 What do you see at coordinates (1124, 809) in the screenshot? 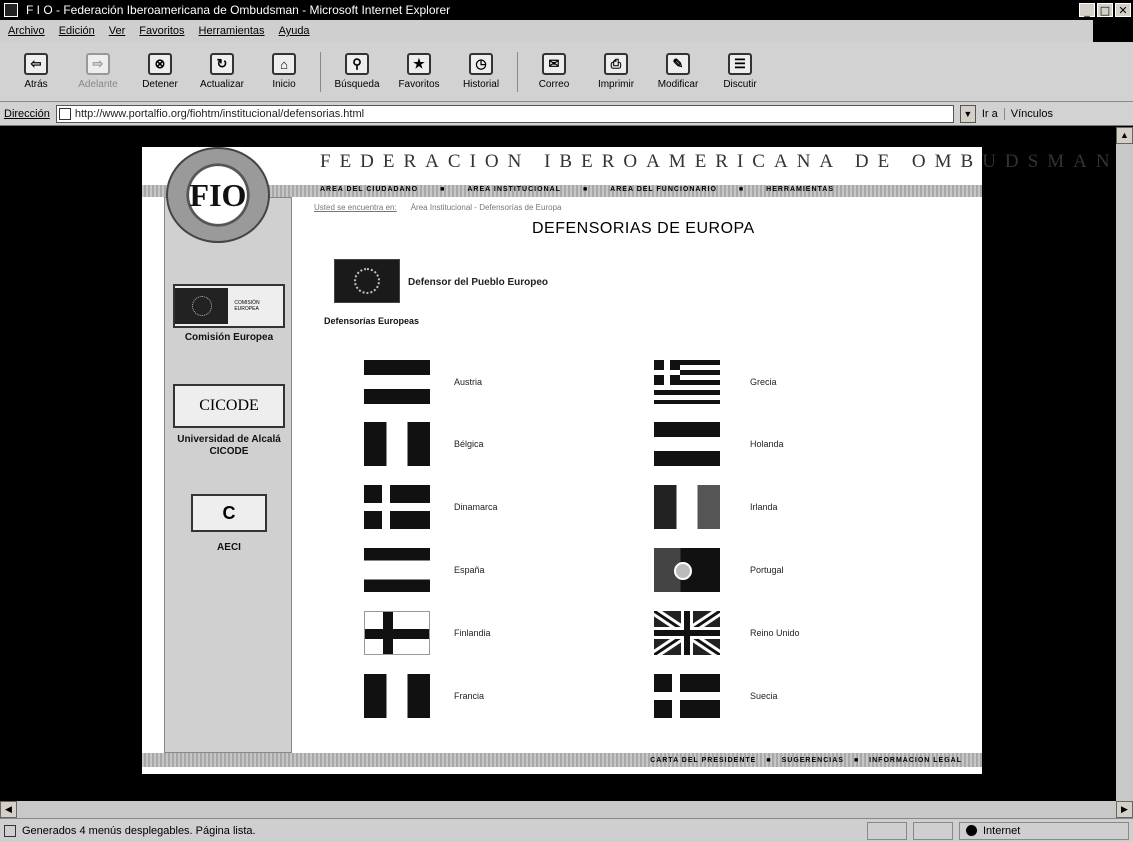
I see `scroll-right-icon: ▶` at bounding box center [1124, 809].